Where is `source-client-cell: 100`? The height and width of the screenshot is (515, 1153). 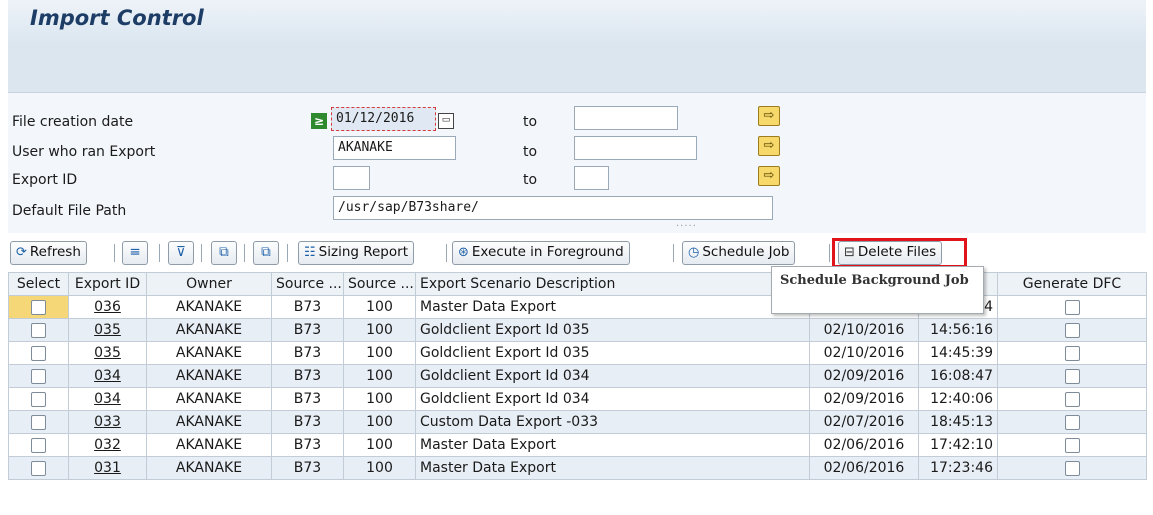
source-client-cell: 100 is located at coordinates (379, 307).